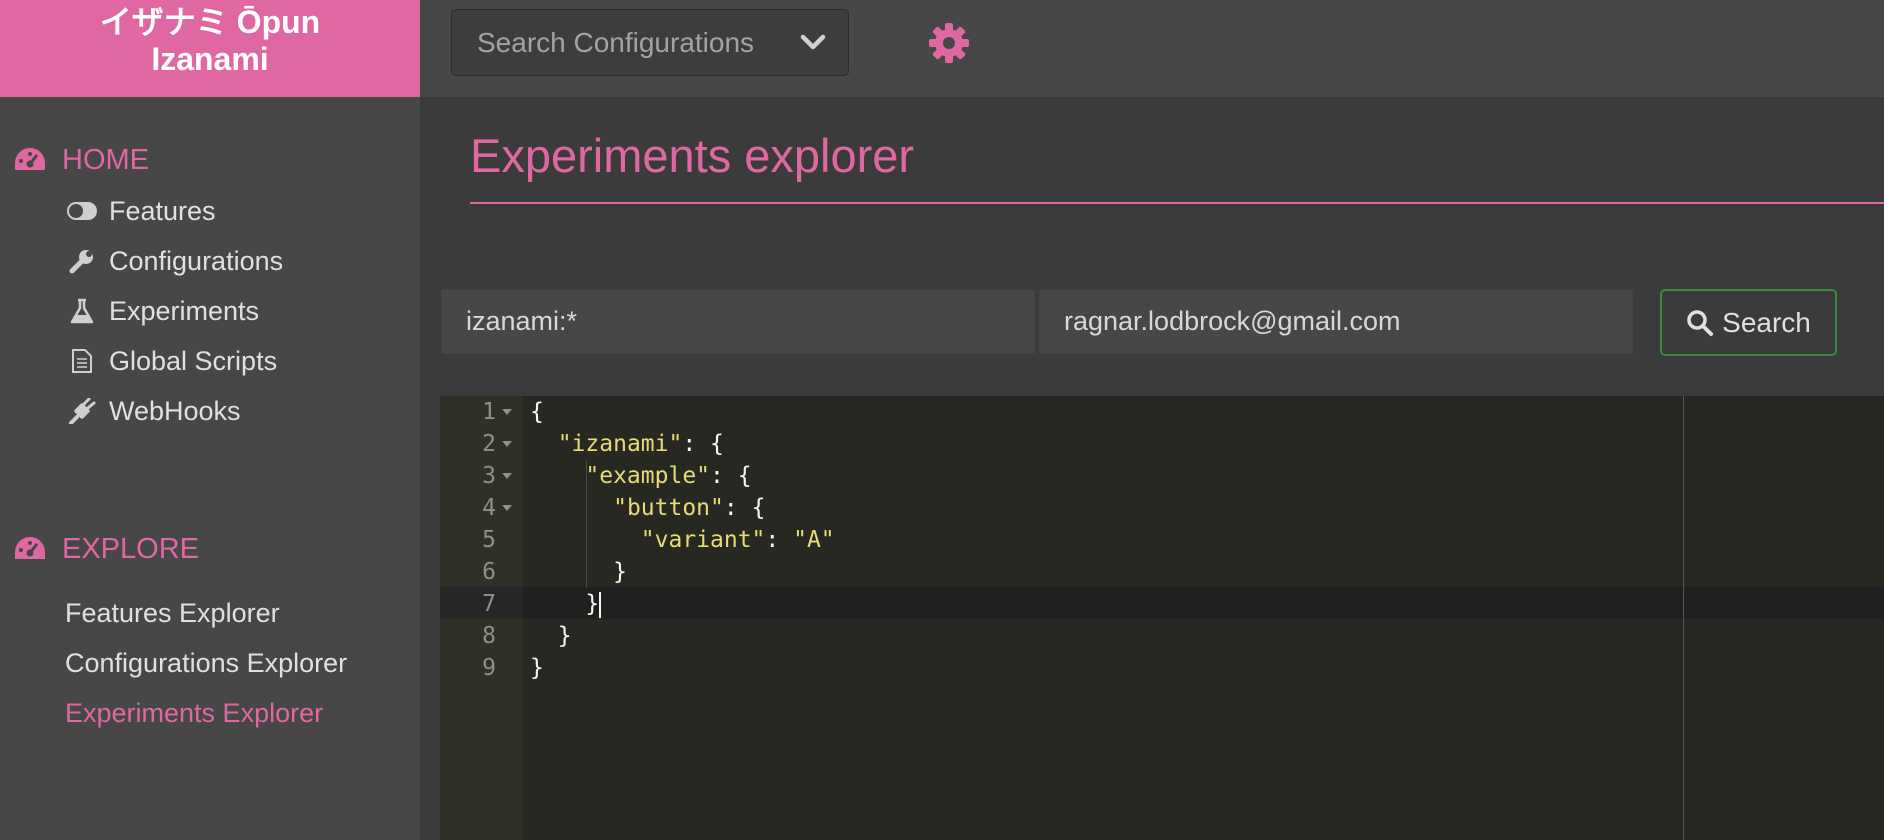 This screenshot has width=1884, height=840. What do you see at coordinates (105, 159) in the screenshot?
I see `sidebar-home-label: HOME` at bounding box center [105, 159].